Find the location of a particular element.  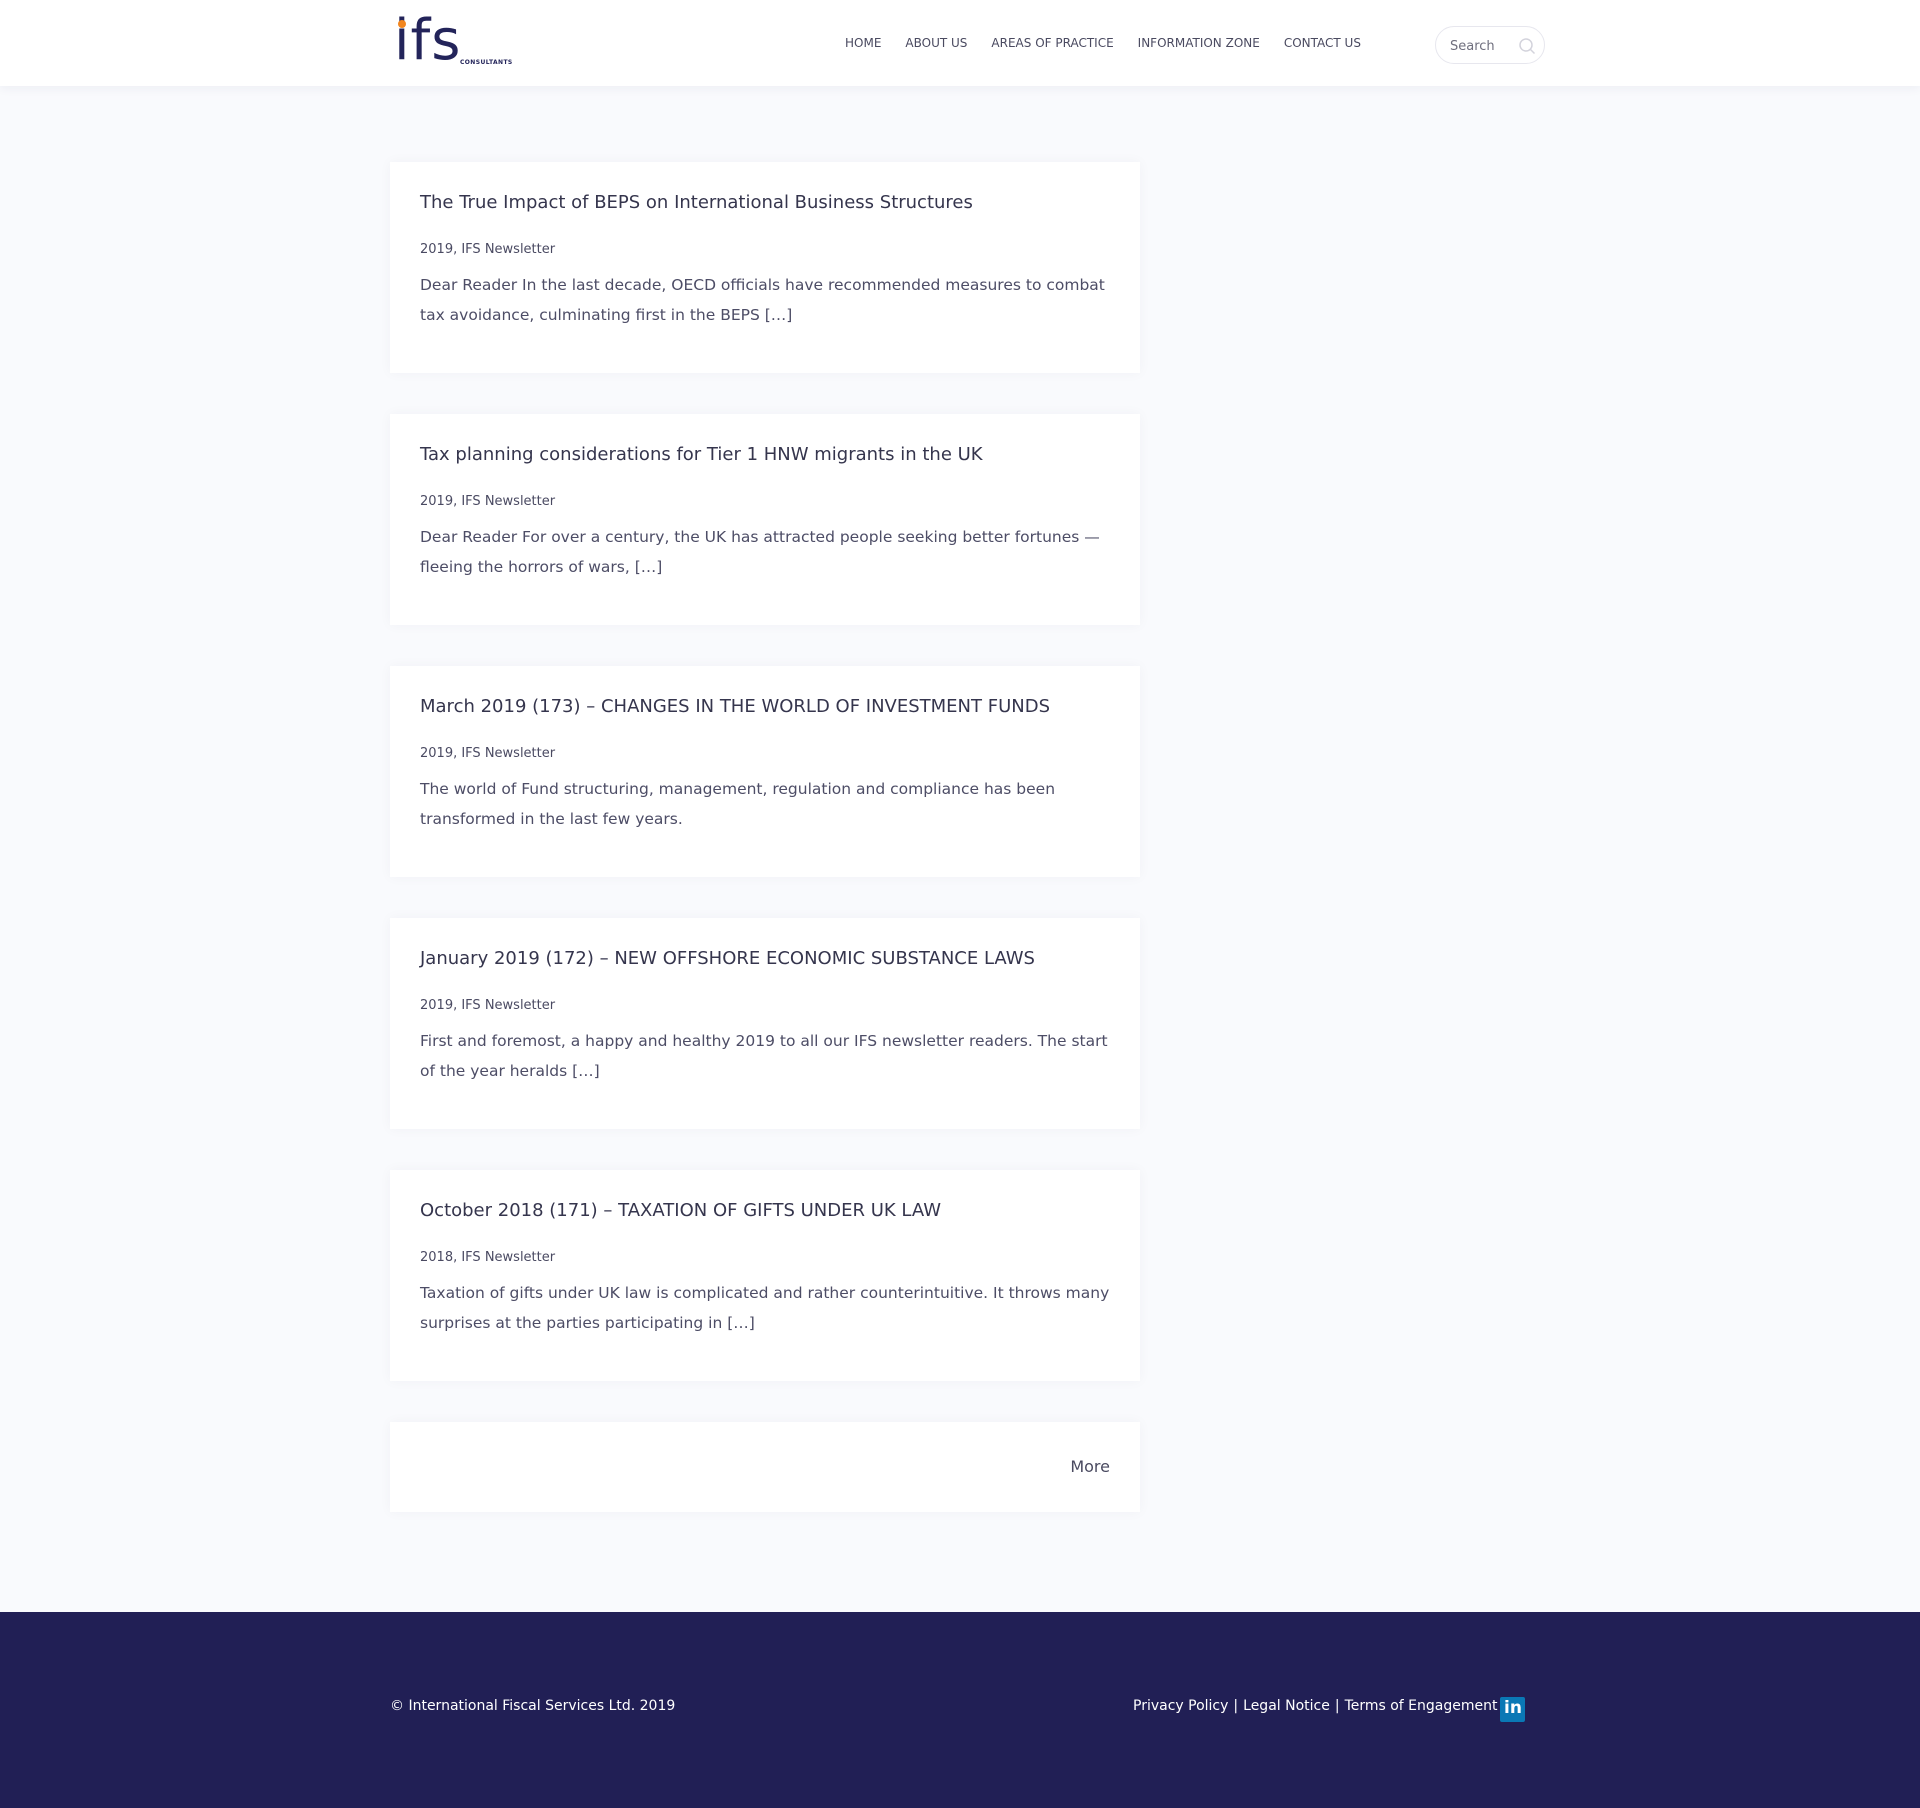

more-box: More is located at coordinates (765, 1467).